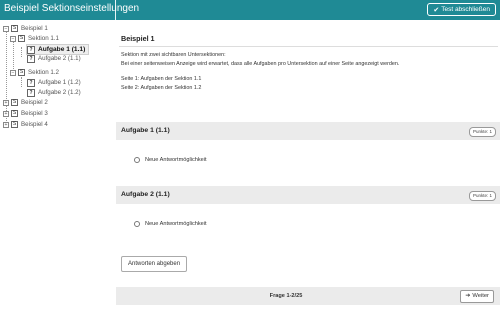 The image size is (500, 312). Describe the element at coordinates (138, 38) in the screenshot. I see `section-title: Beispiel 1` at that location.